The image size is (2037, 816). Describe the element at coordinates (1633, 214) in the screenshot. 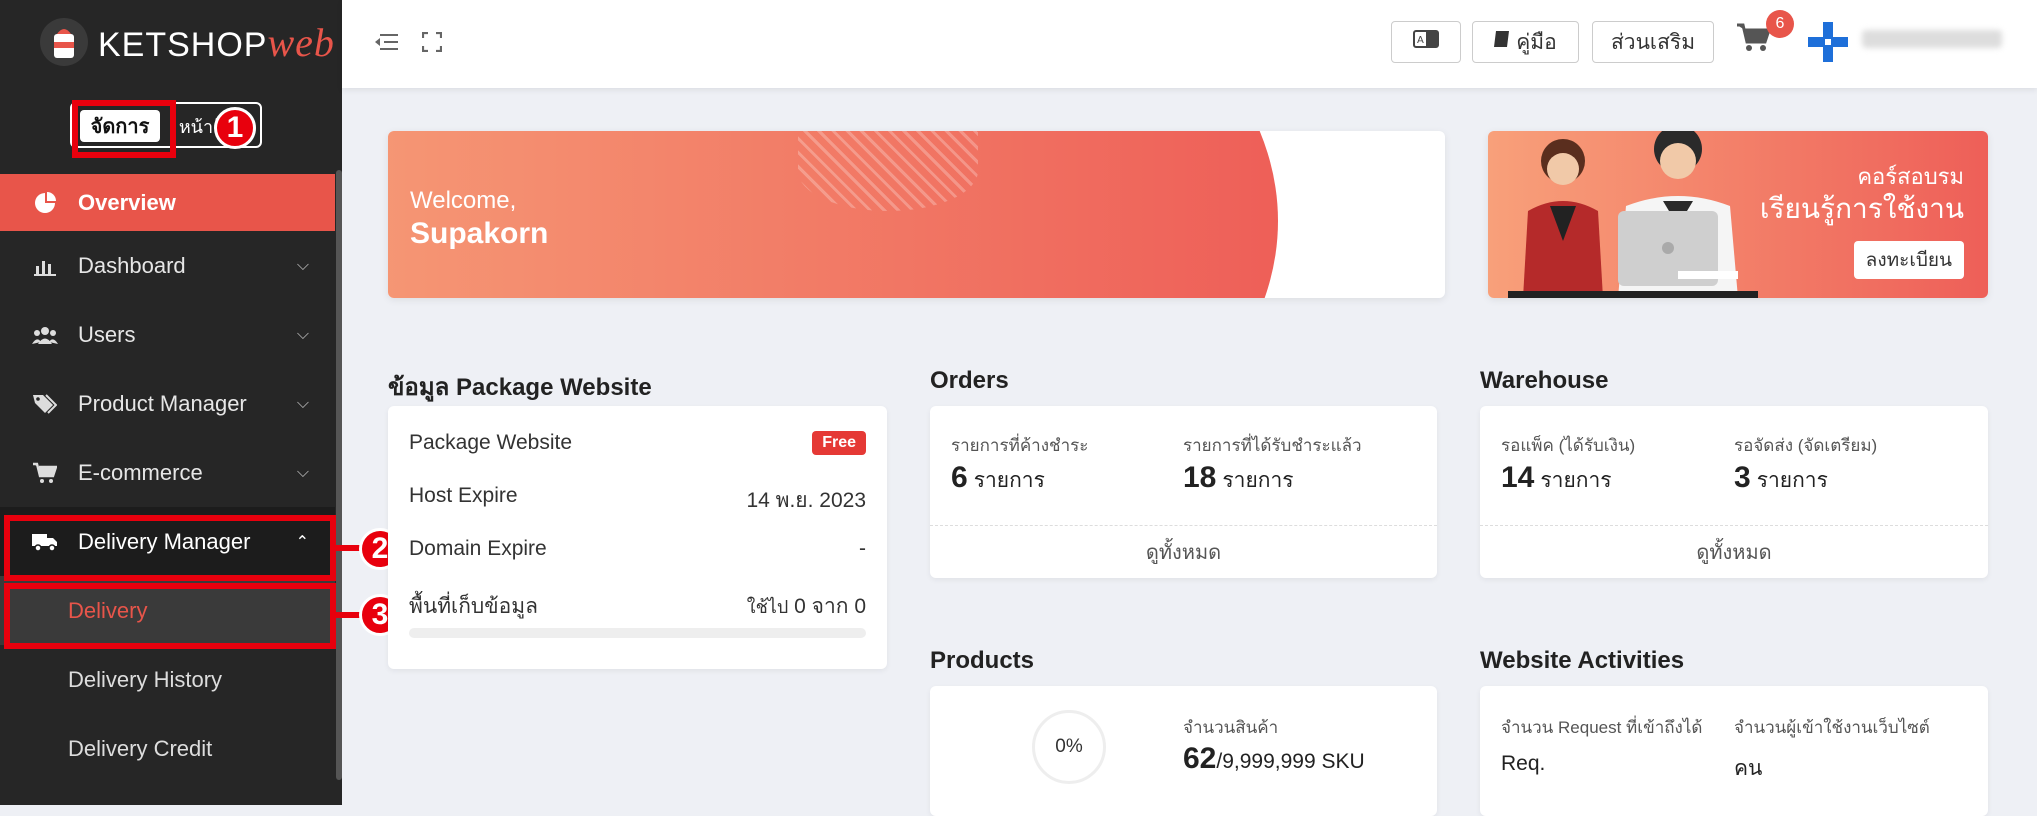

I see `course-illustration` at that location.